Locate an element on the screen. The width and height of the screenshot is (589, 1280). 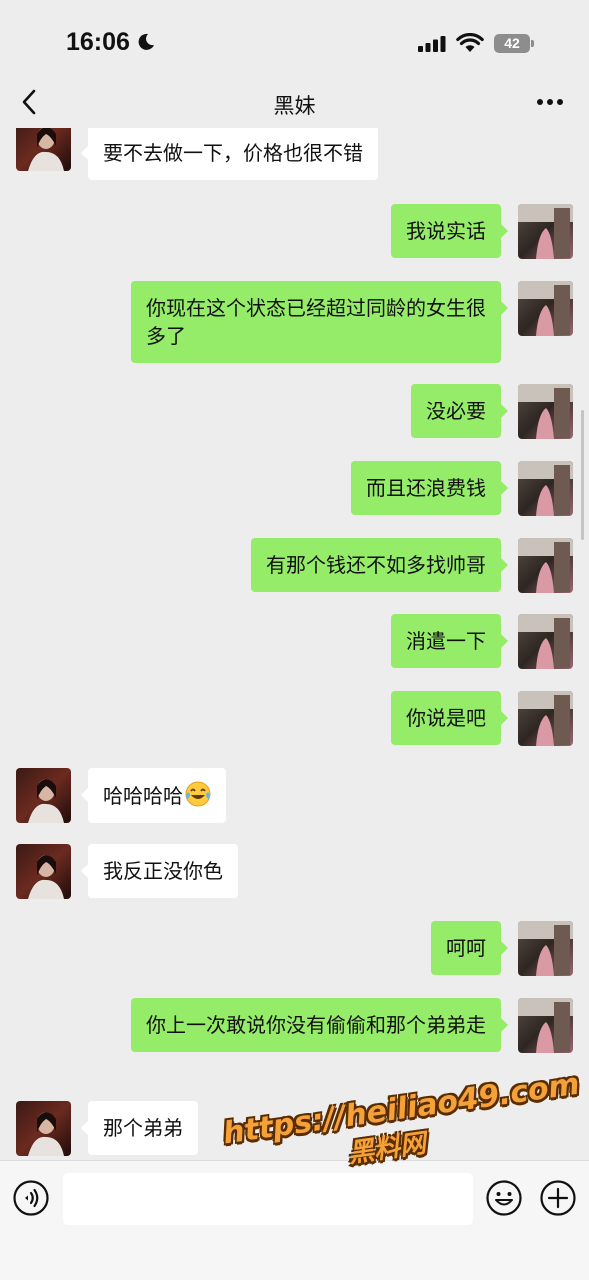
chat-title: 黑妹 is located at coordinates (294, 106).